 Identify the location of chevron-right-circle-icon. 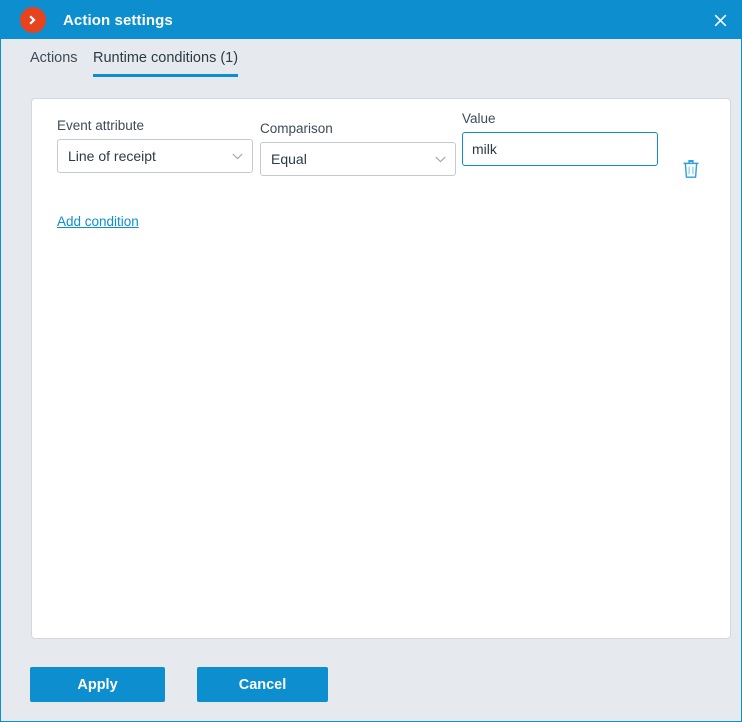
(33, 20).